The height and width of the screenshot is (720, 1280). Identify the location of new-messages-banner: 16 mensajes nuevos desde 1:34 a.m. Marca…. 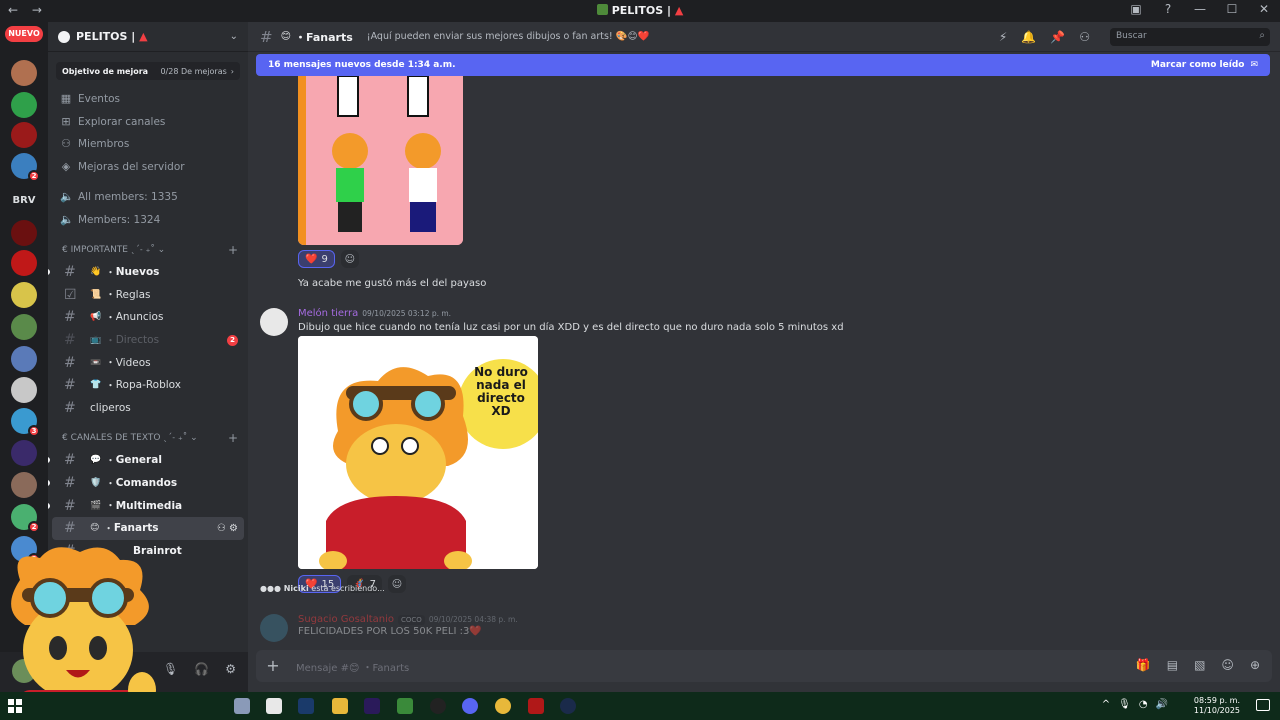
(763, 65).